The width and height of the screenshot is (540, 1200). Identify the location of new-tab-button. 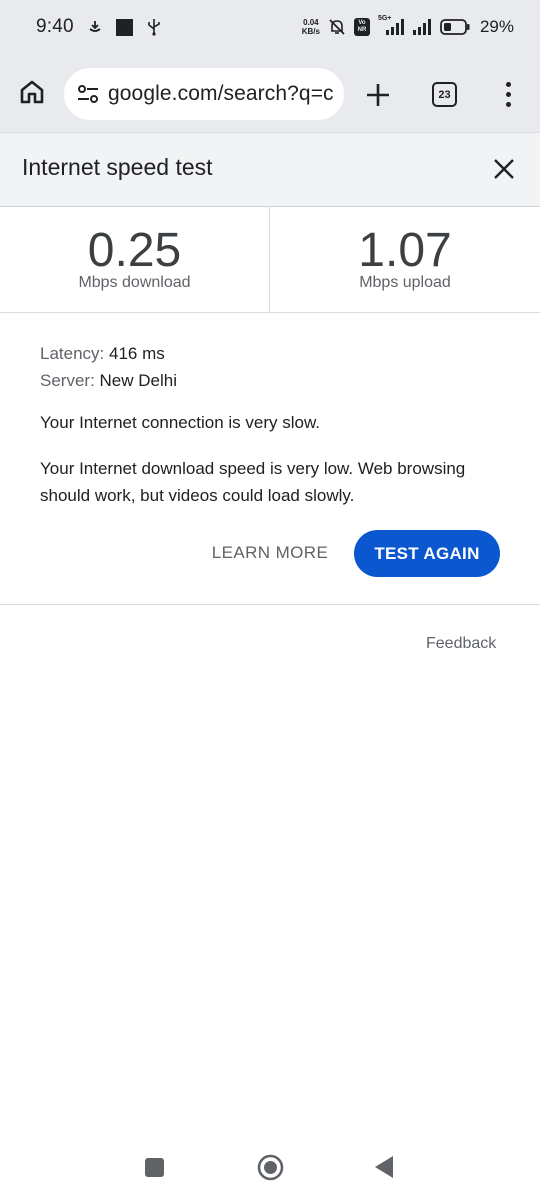
(378, 95).